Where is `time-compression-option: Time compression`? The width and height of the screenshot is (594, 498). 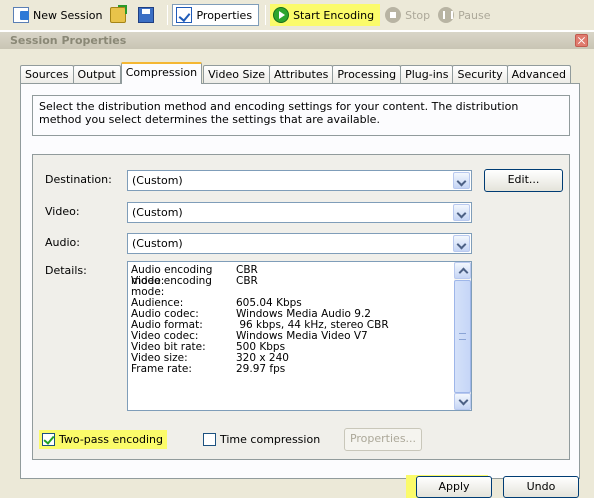
time-compression-option: Time compression is located at coordinates (261, 439).